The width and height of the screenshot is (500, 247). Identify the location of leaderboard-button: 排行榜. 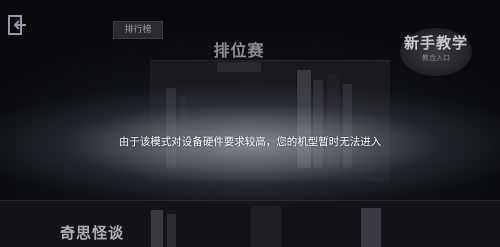
(138, 30).